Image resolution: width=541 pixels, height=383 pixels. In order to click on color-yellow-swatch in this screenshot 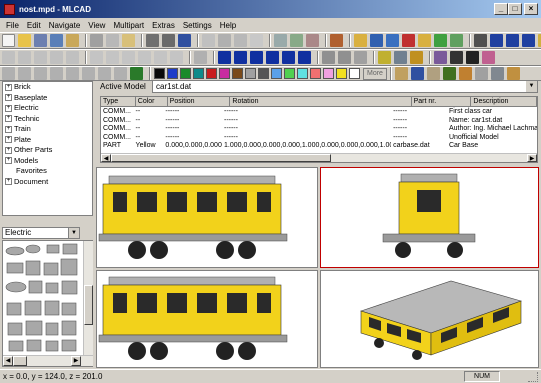, I will do `click(341, 73)`.